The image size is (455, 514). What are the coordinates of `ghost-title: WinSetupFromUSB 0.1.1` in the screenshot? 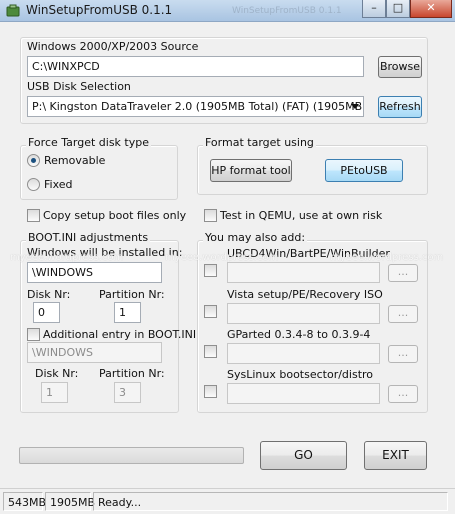 It's located at (287, 11).